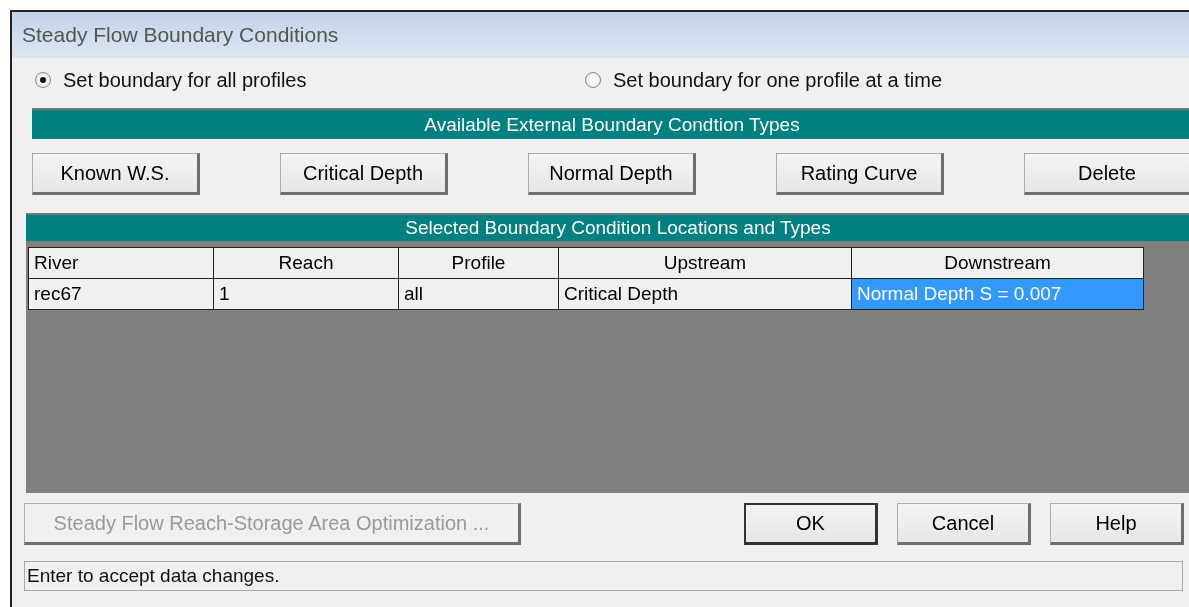 The image size is (1189, 607). What do you see at coordinates (964, 524) in the screenshot?
I see `dialog-button: Cancel` at bounding box center [964, 524].